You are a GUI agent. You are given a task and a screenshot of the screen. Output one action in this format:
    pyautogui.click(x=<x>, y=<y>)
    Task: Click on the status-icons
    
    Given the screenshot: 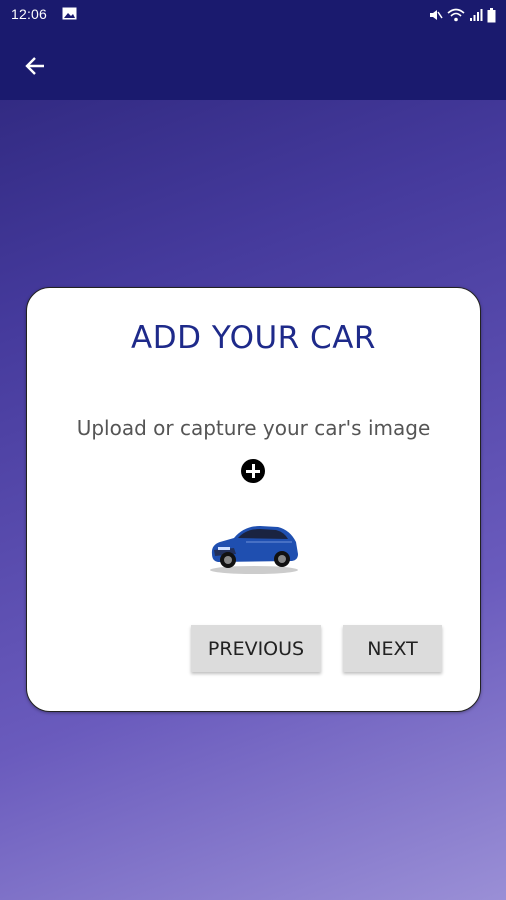 What is the action you would take?
    pyautogui.click(x=462, y=15)
    